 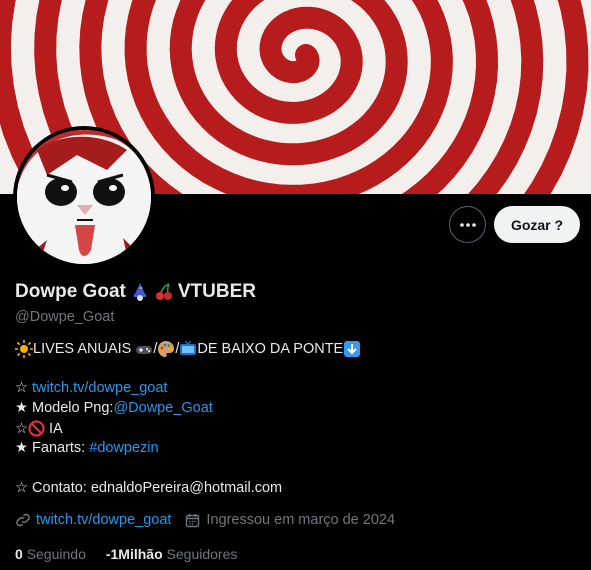 What do you see at coordinates (123, 448) in the screenshot?
I see `bio-hashtag-link: #dowpezin` at bounding box center [123, 448].